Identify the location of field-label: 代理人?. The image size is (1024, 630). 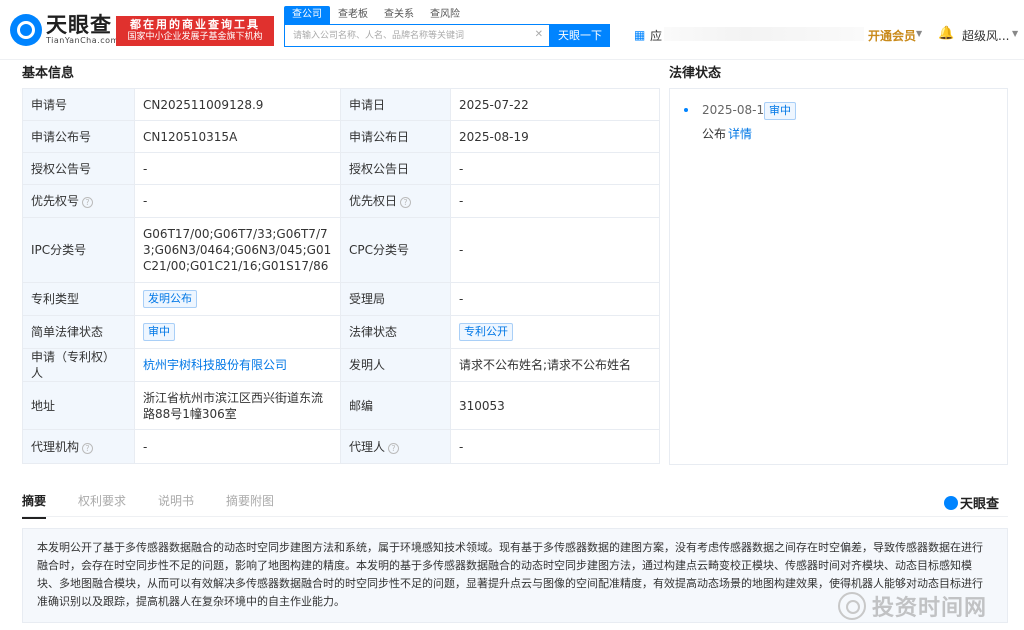
(395, 446).